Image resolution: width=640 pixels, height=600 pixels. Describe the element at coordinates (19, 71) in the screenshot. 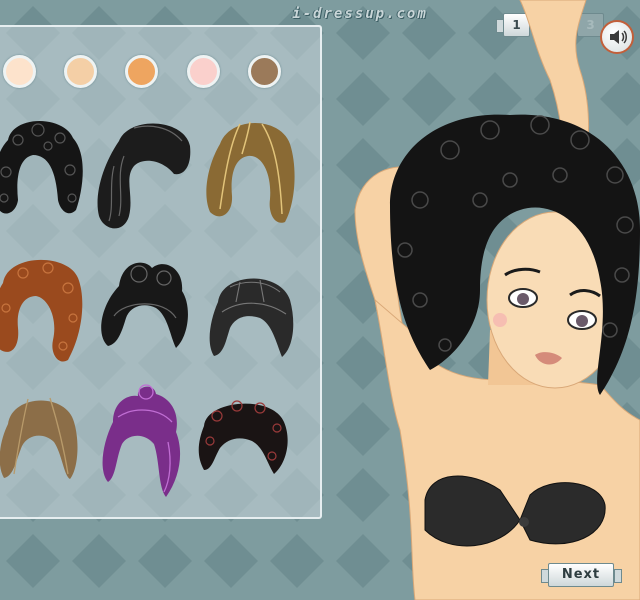

I see `skin-tone-swatch-pale` at that location.